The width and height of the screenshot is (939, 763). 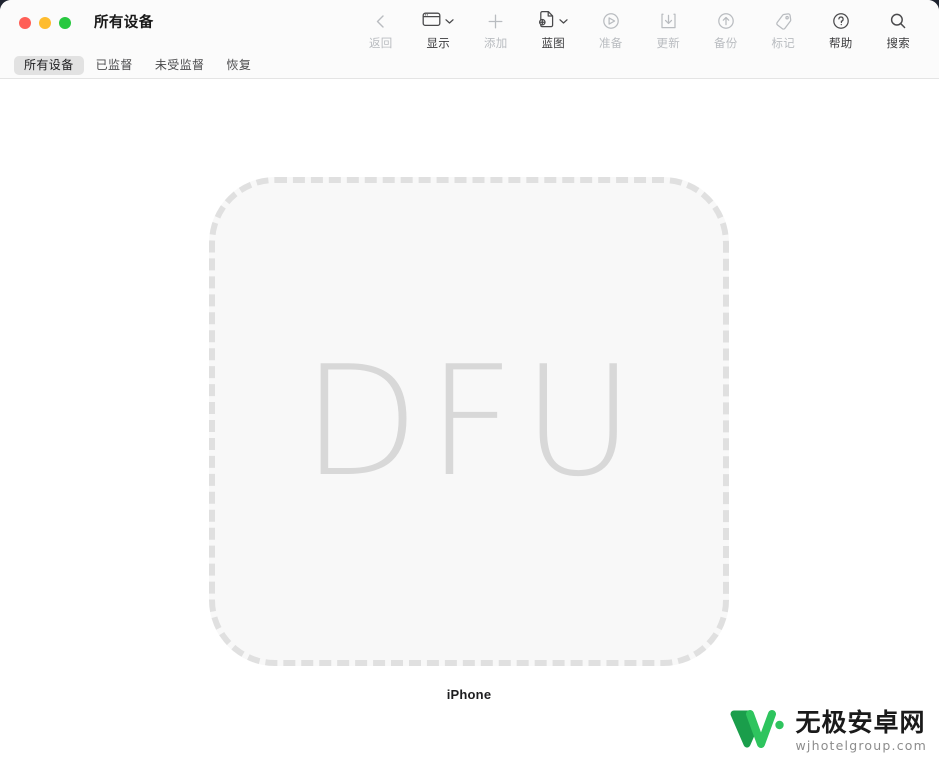 What do you see at coordinates (380, 21) in the screenshot?
I see `chevron-left-icon` at bounding box center [380, 21].